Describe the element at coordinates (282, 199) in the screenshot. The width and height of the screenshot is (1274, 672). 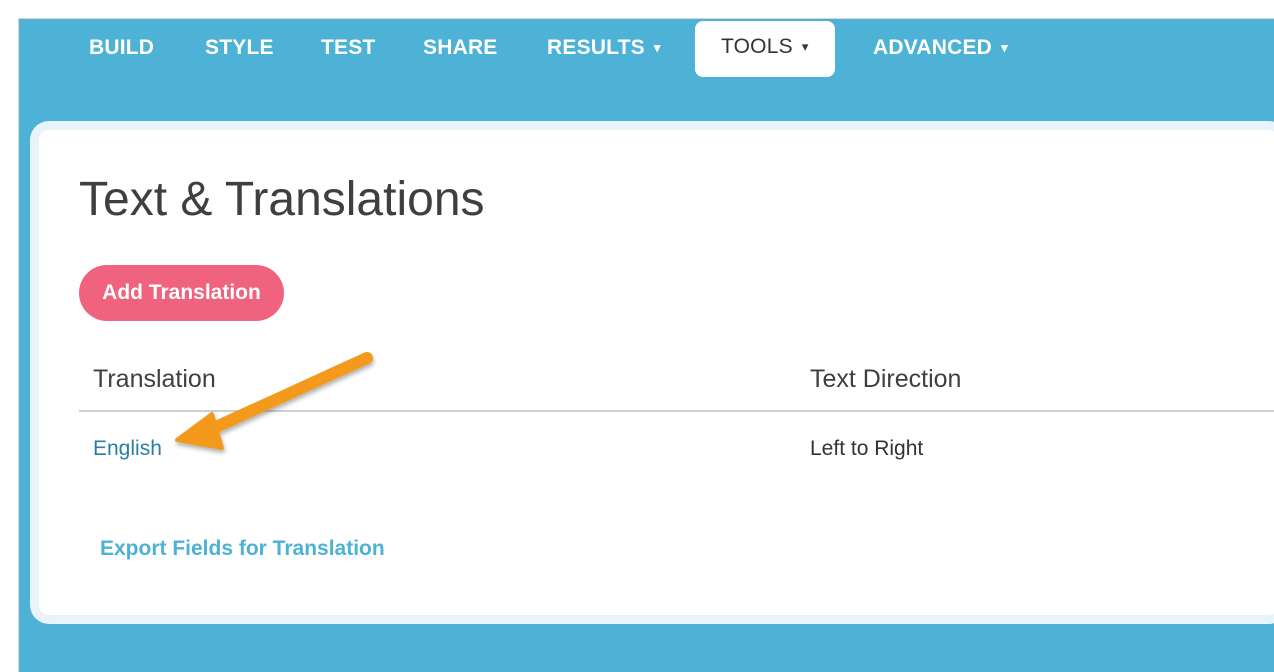
I see `page-title: Text & Translations` at that location.